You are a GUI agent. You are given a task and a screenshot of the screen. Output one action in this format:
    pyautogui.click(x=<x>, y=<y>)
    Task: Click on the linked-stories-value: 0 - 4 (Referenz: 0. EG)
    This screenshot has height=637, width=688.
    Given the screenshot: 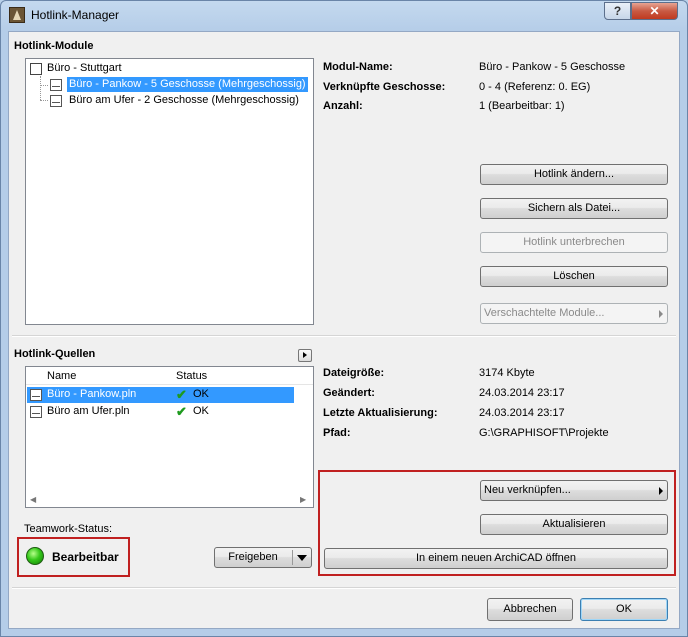 What is the action you would take?
    pyautogui.click(x=535, y=87)
    